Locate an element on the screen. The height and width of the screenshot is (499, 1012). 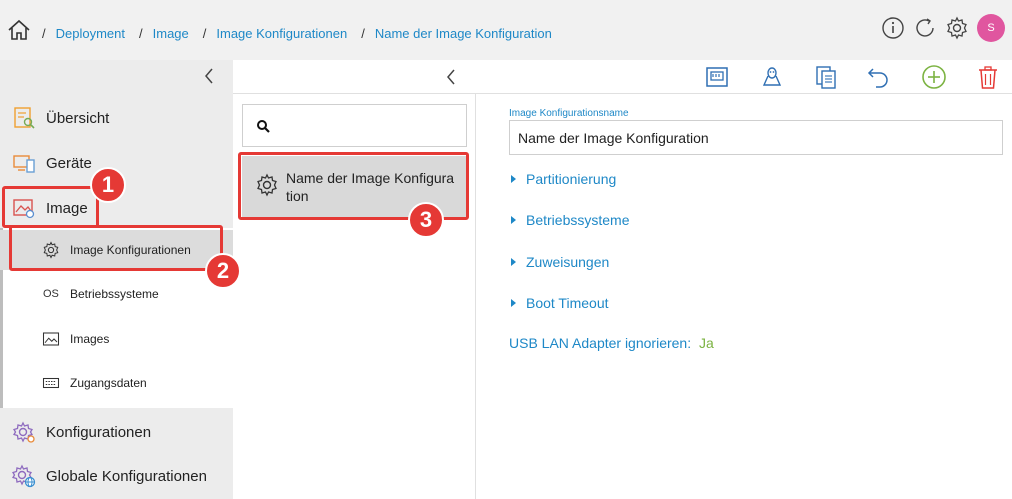
undo-icon is located at coordinates (879, 77).